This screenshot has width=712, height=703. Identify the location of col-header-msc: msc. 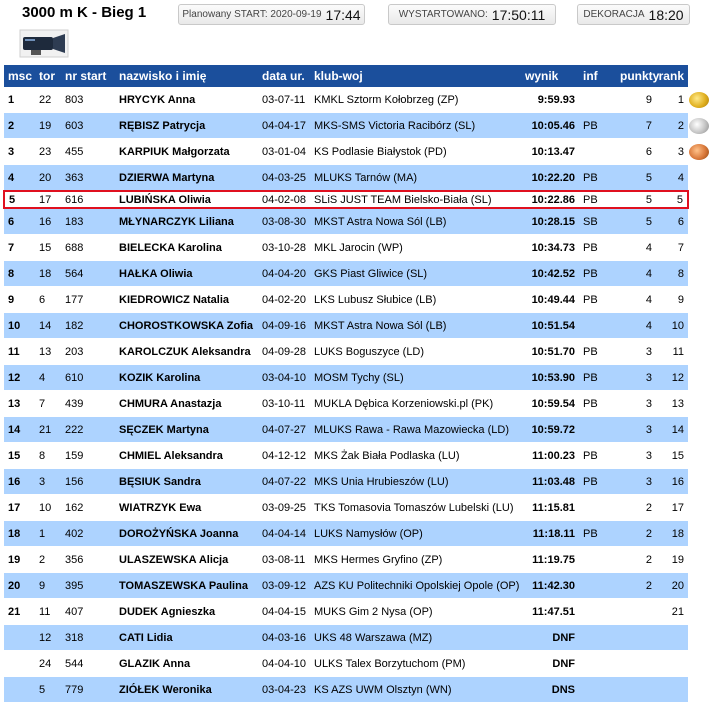
(19, 76).